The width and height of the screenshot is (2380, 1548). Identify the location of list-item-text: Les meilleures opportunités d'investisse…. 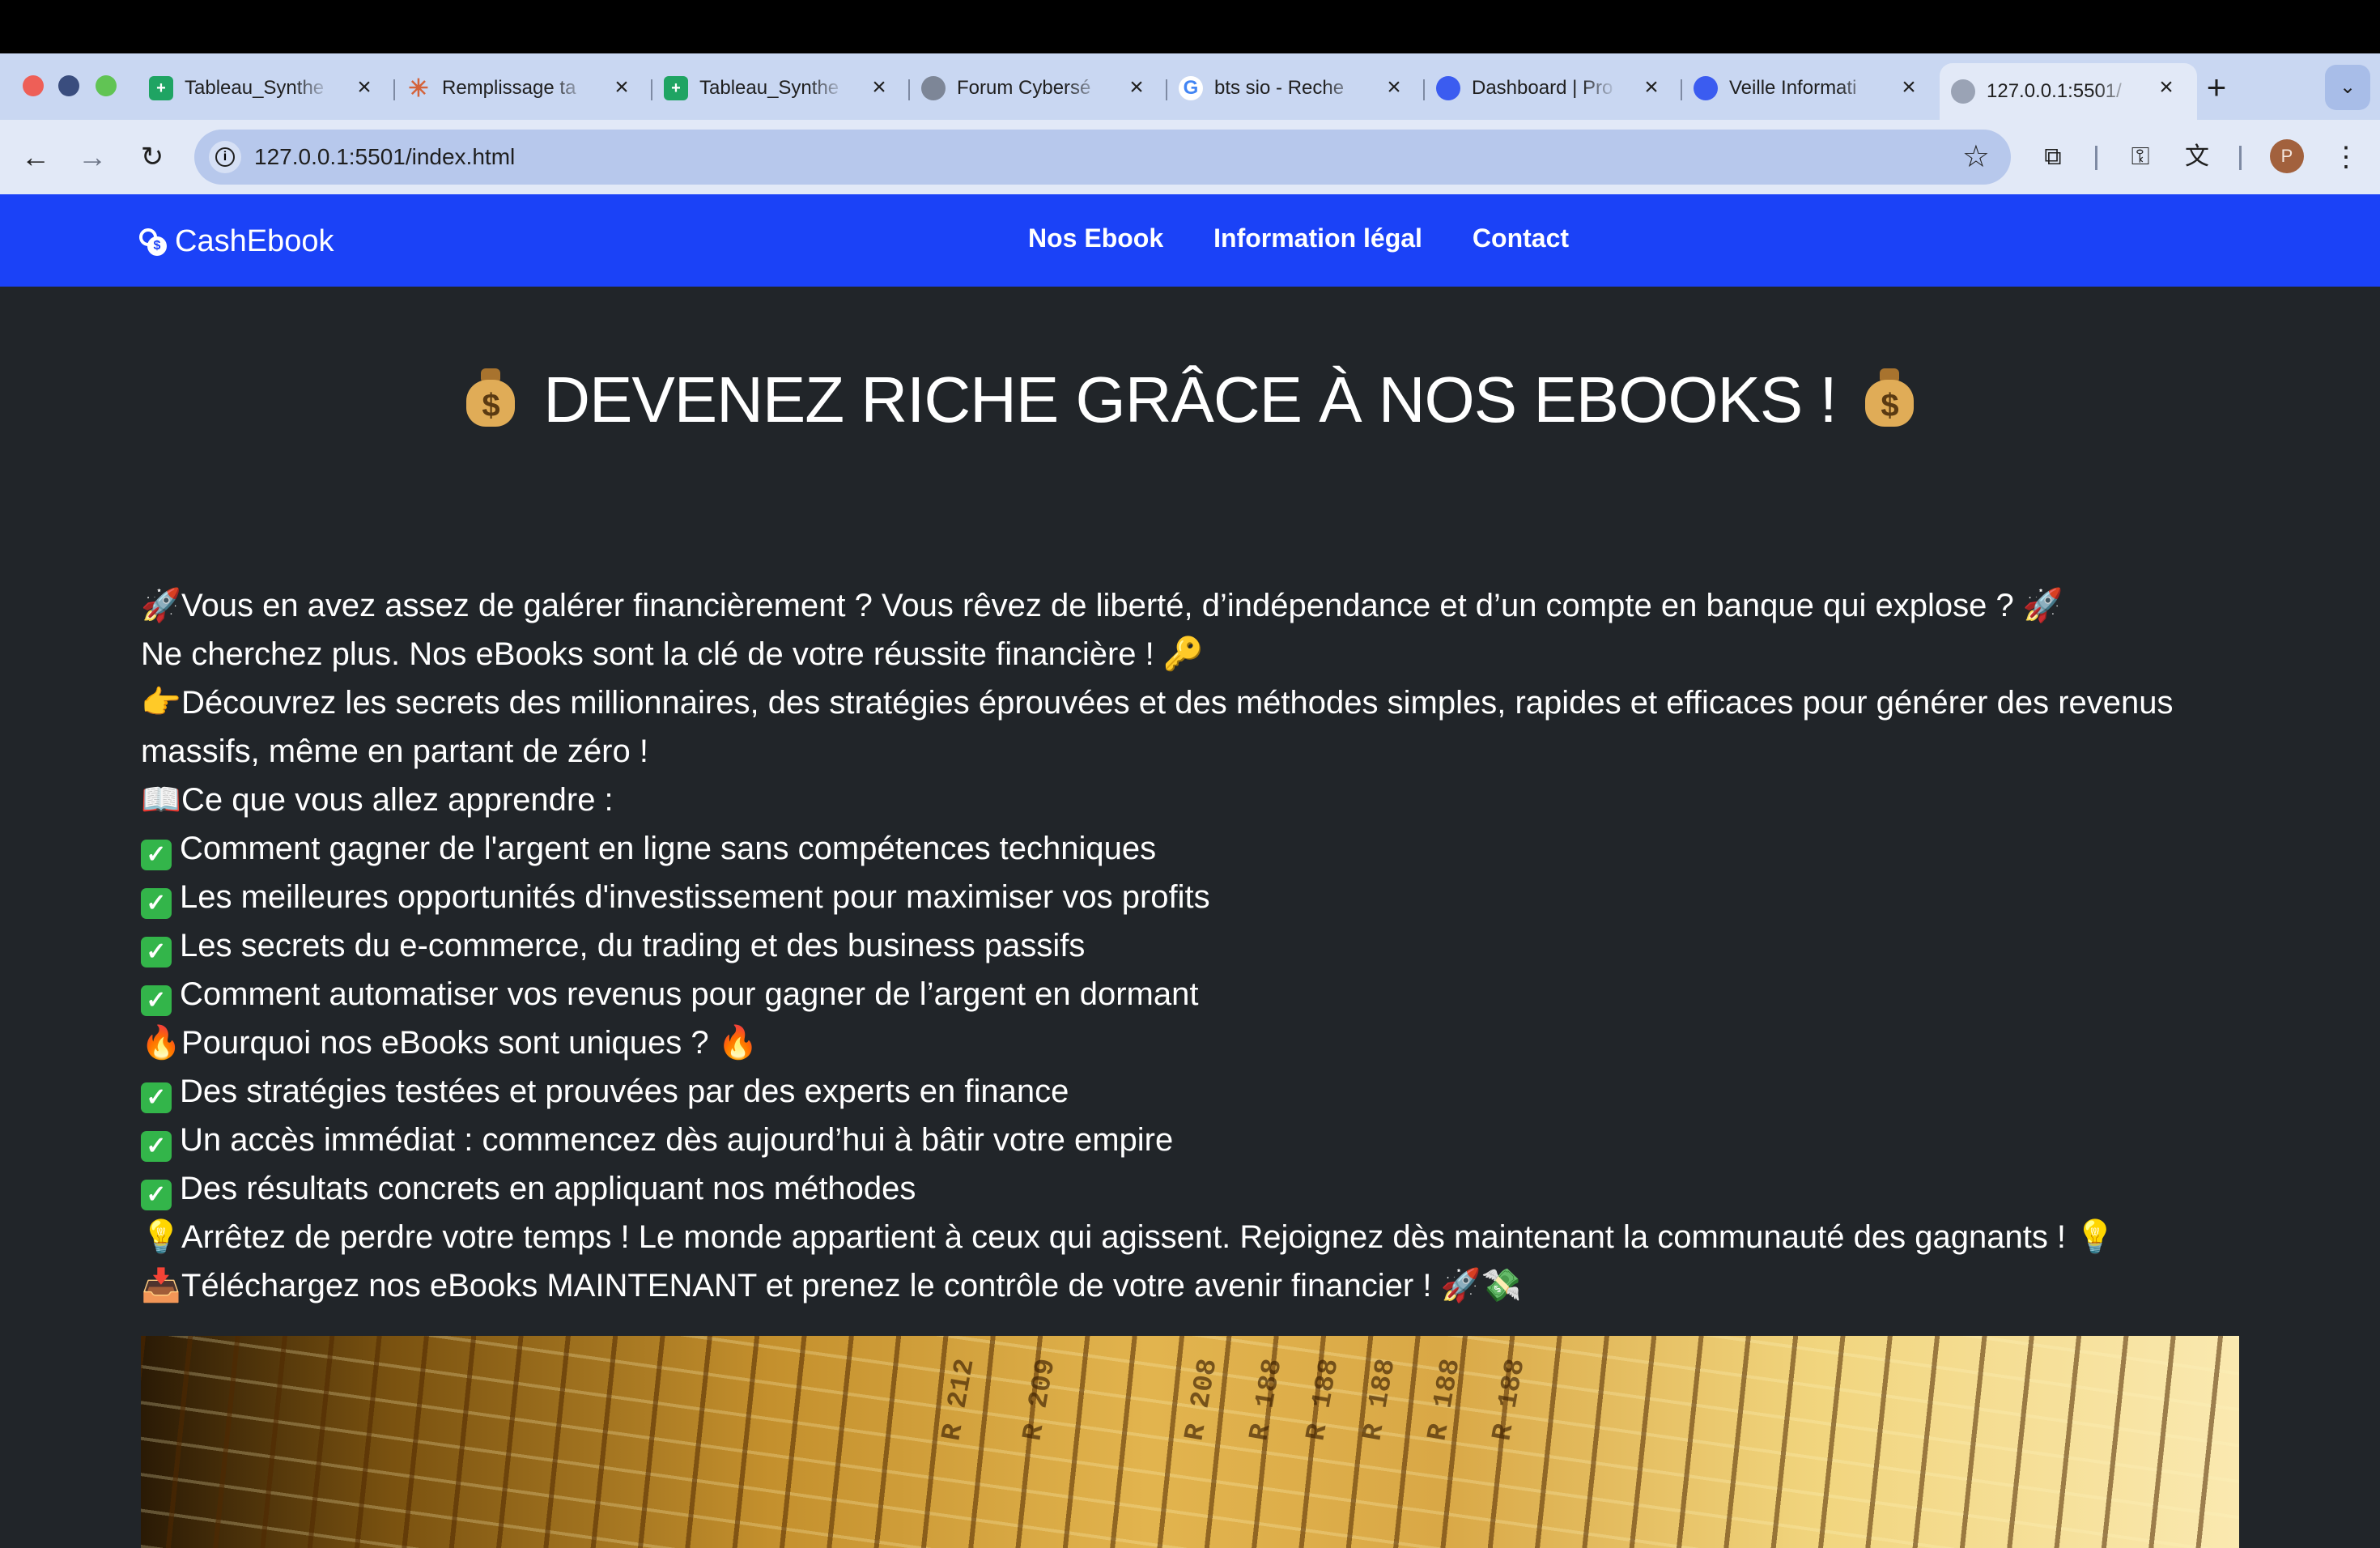
(695, 897).